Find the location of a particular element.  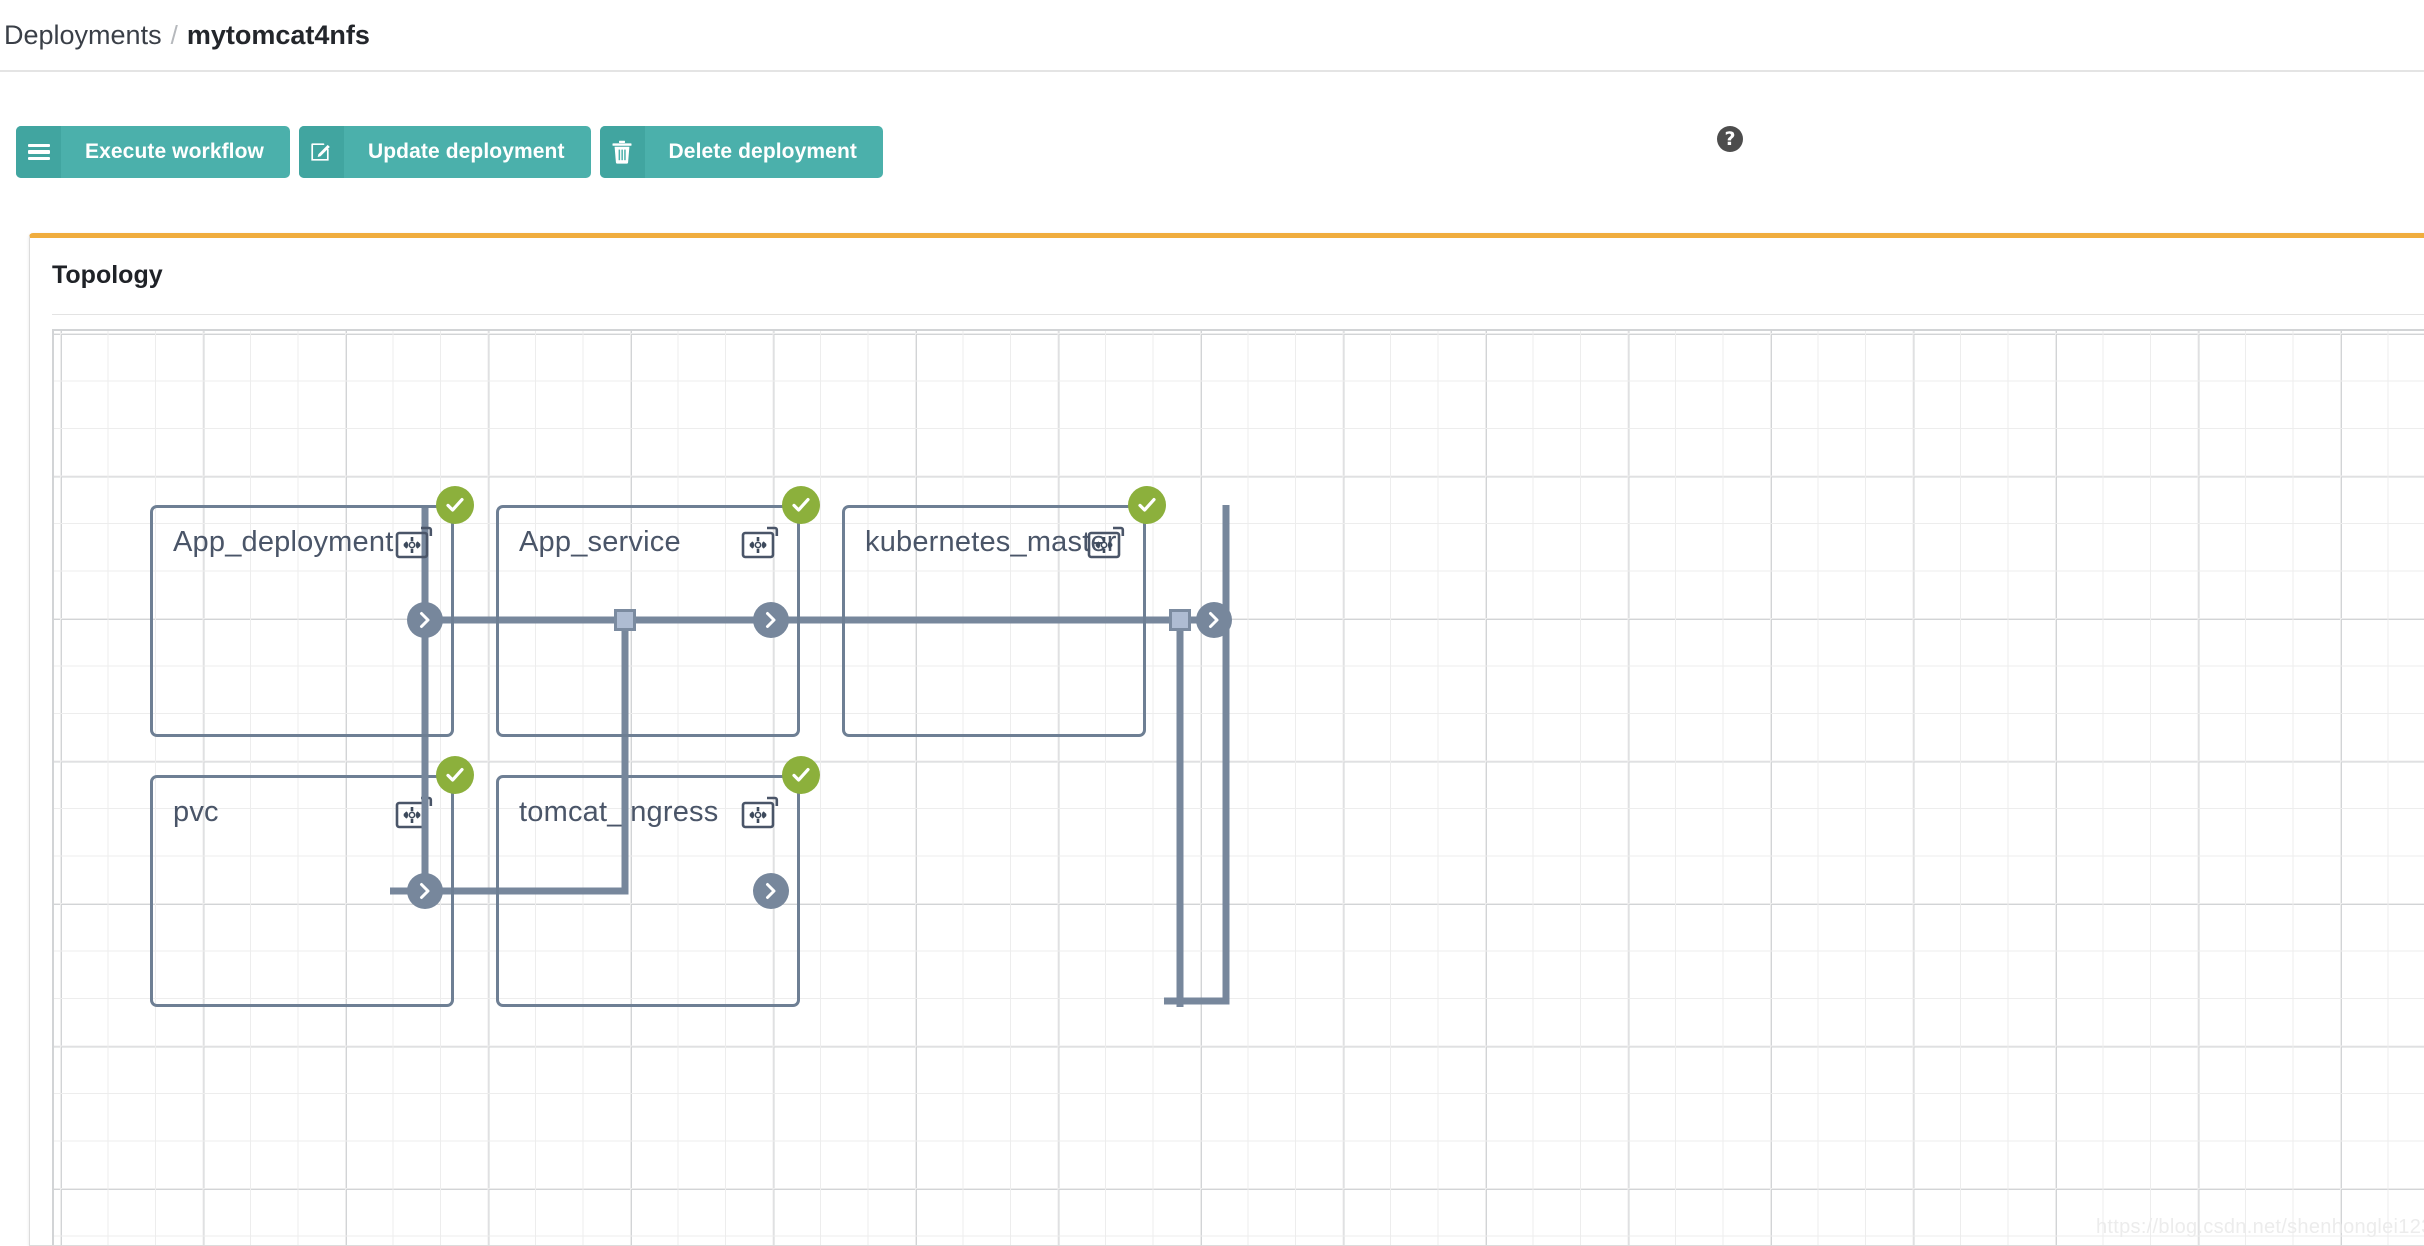

relationship-junction-hub is located at coordinates (1180, 620).